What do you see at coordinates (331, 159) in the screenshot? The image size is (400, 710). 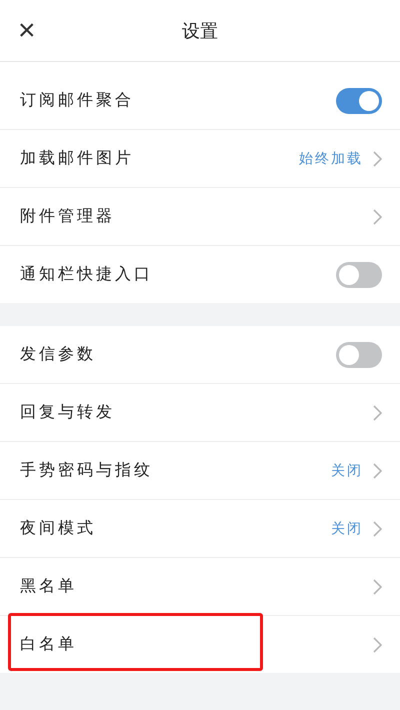 I see `setting-value: 始终加载` at bounding box center [331, 159].